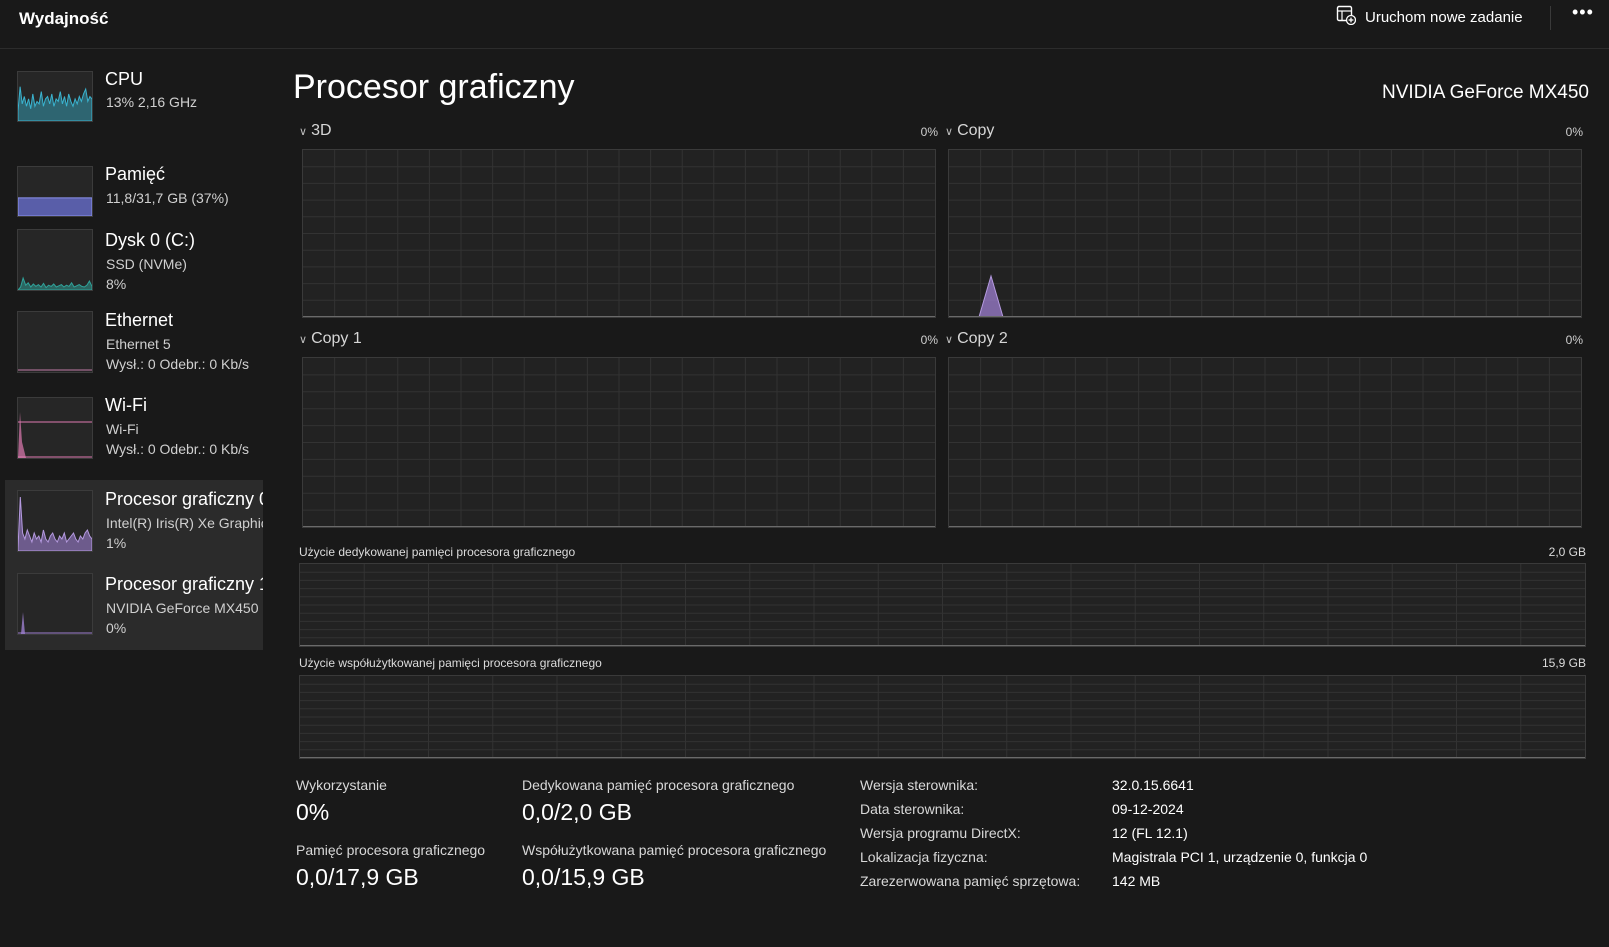 The width and height of the screenshot is (1609, 947). What do you see at coordinates (152, 102) in the screenshot?
I see `sidebar-item-detail: 13% 2,16 GHz` at bounding box center [152, 102].